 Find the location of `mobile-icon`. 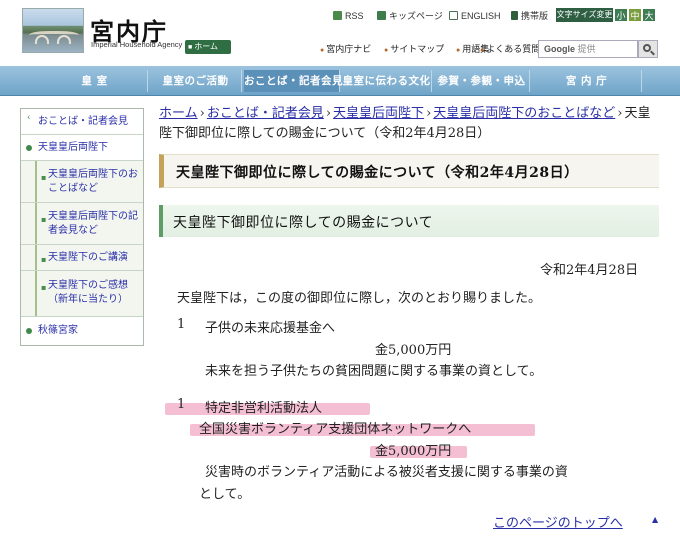

mobile-icon is located at coordinates (514, 15).